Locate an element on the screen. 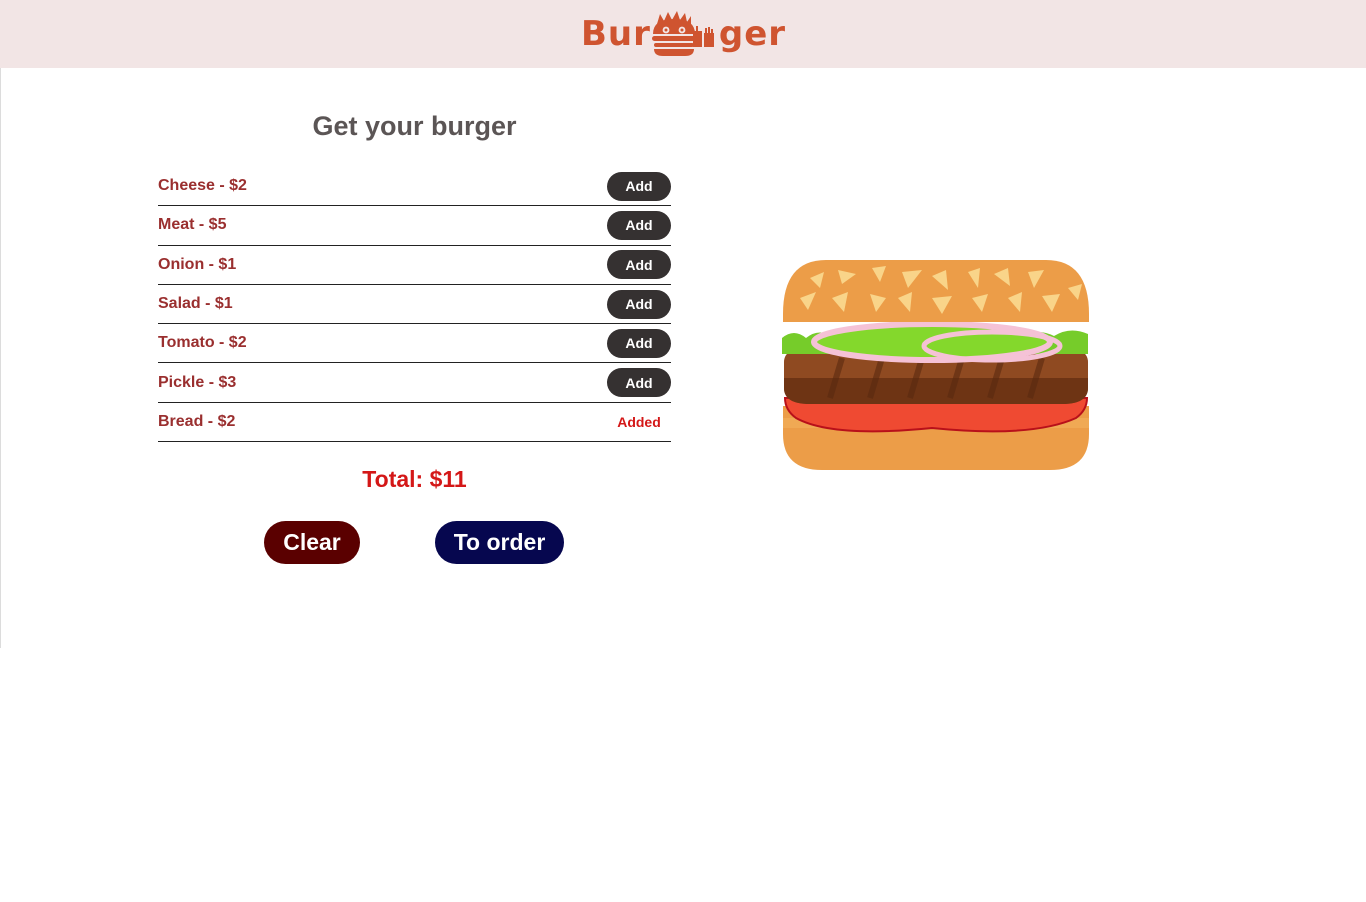  ingredient-label: Bread - $2 is located at coordinates (197, 421).